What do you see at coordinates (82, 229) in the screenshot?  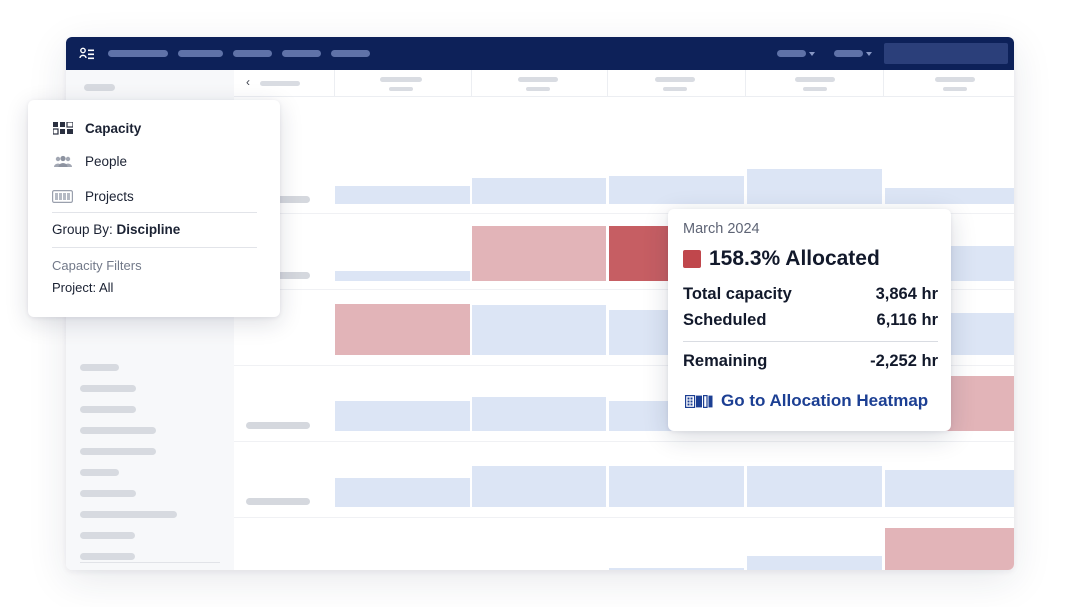 I see `group-by-label: Group By:` at bounding box center [82, 229].